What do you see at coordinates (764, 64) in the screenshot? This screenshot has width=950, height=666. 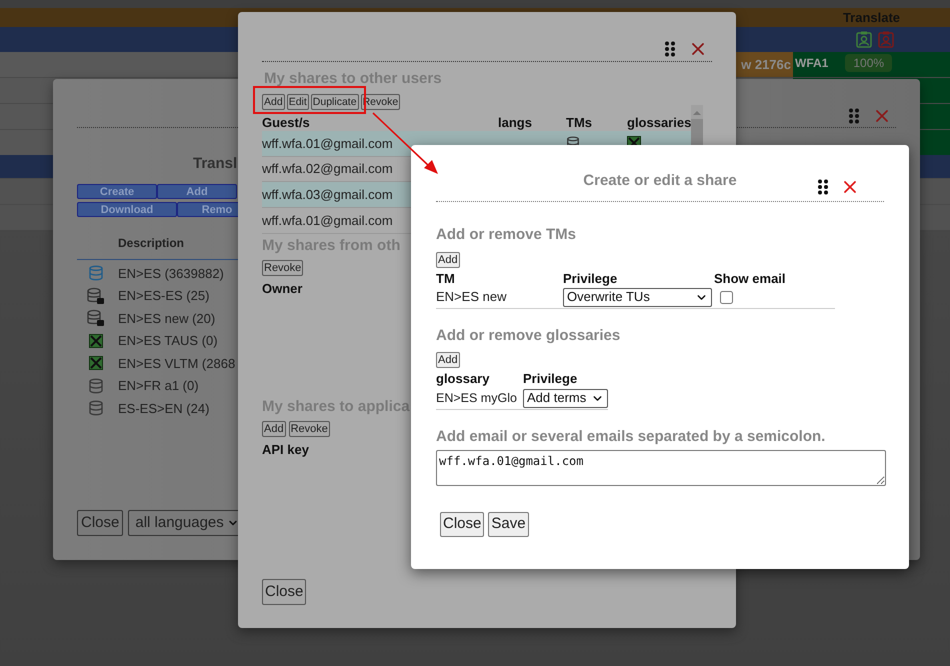 I see `table-cell: w 2176c` at bounding box center [764, 64].